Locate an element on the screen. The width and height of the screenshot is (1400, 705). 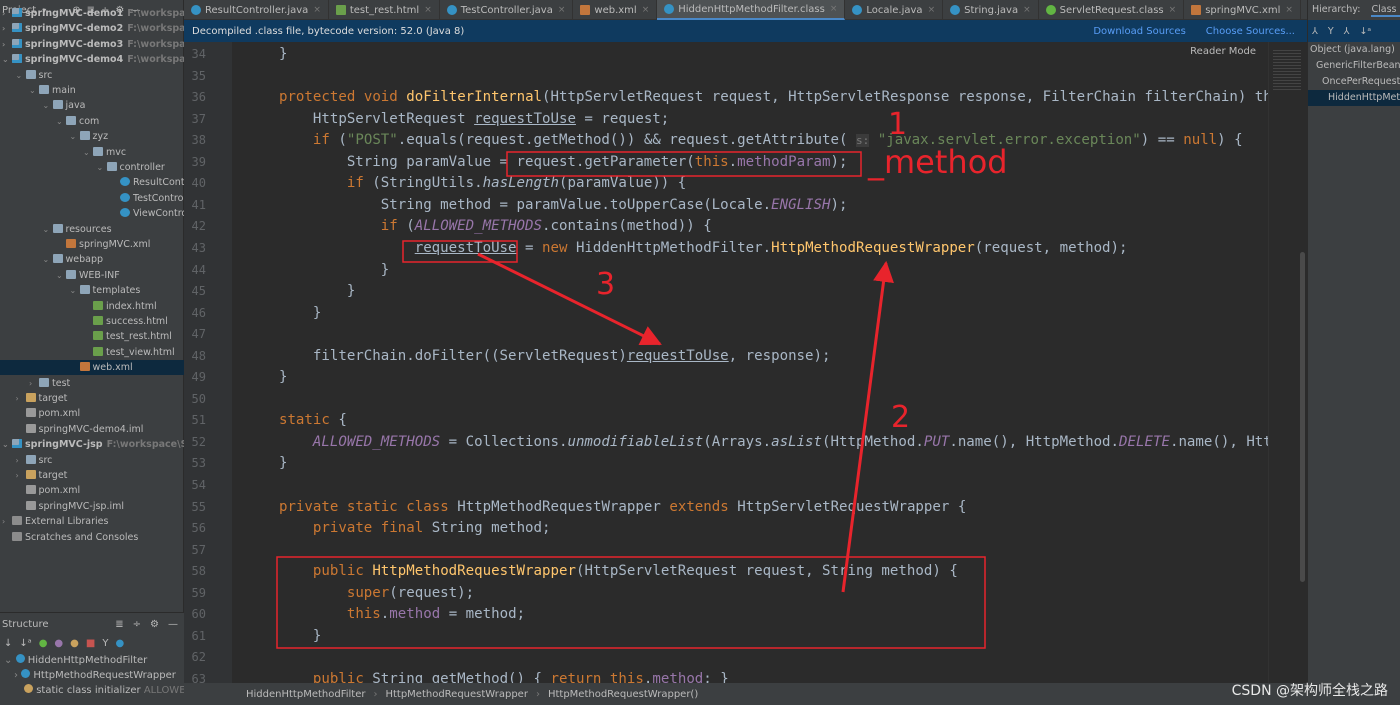
tab-resultcontroller-java: ResultController.java × is located at coordinates (256, 10).